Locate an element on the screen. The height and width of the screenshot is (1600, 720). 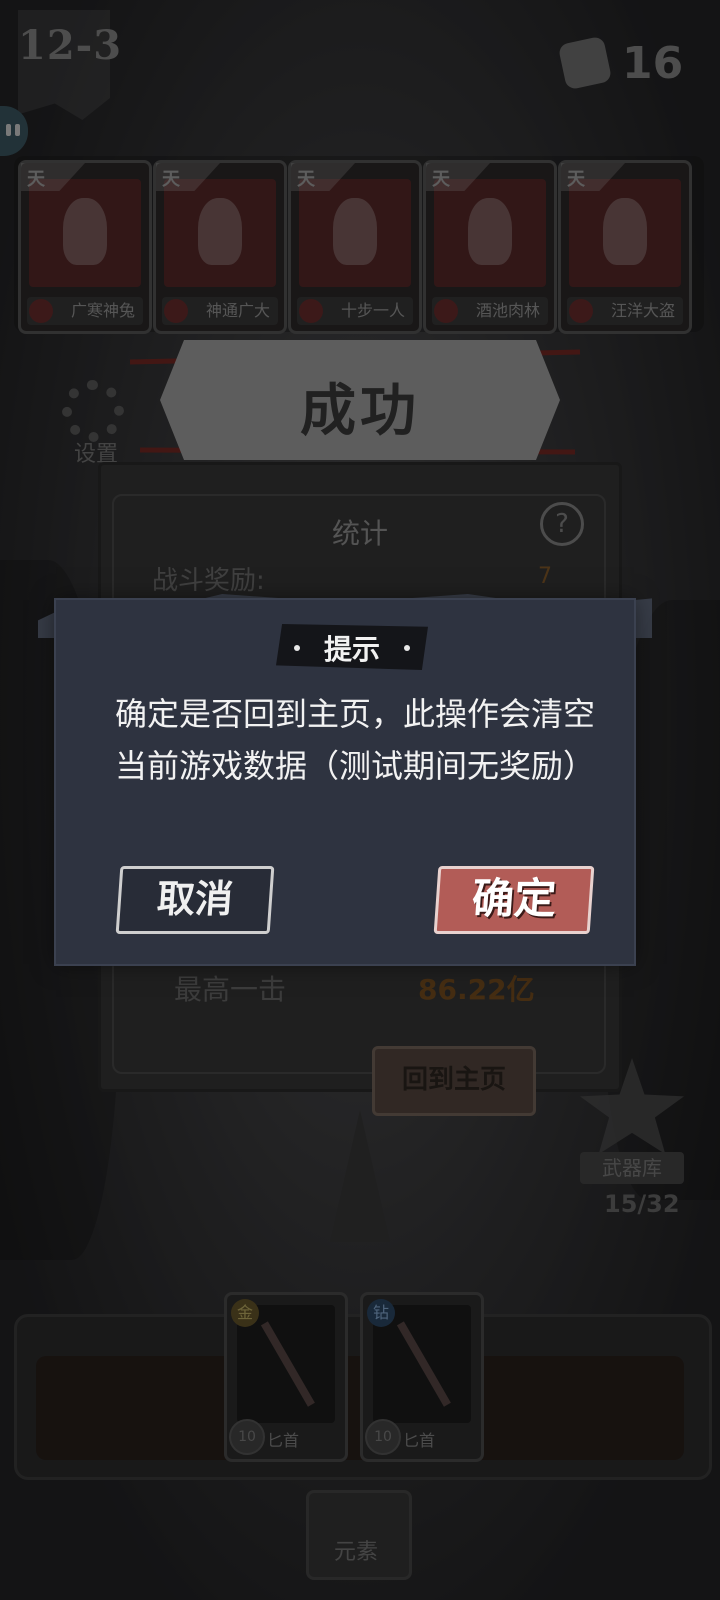
cancel-button: 取消 is located at coordinates (195, 900).